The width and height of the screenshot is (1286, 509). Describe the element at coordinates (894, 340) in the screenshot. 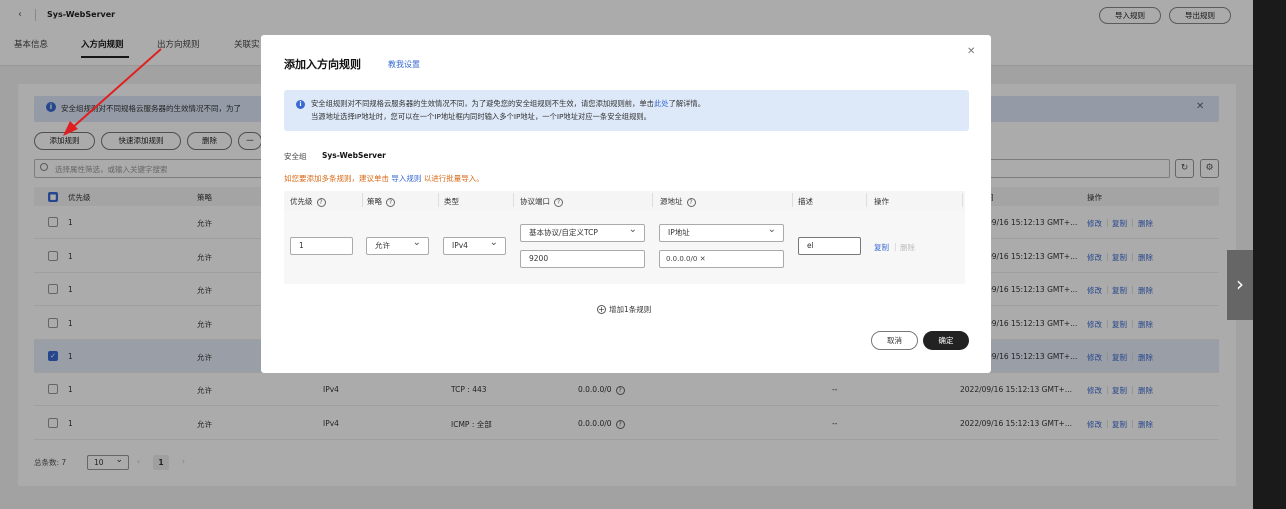

I see `cancel-button: 取消` at that location.